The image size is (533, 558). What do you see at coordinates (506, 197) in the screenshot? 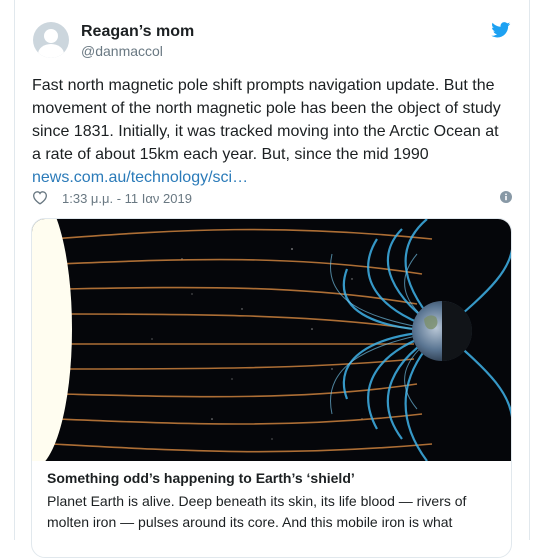
I see `info-icon` at bounding box center [506, 197].